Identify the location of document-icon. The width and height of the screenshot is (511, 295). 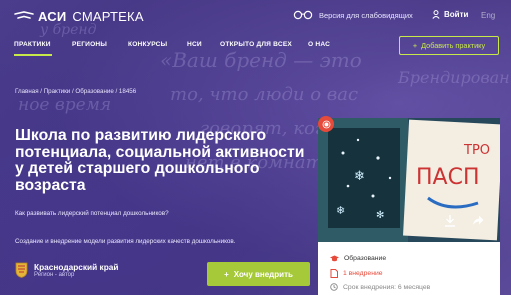
(334, 273).